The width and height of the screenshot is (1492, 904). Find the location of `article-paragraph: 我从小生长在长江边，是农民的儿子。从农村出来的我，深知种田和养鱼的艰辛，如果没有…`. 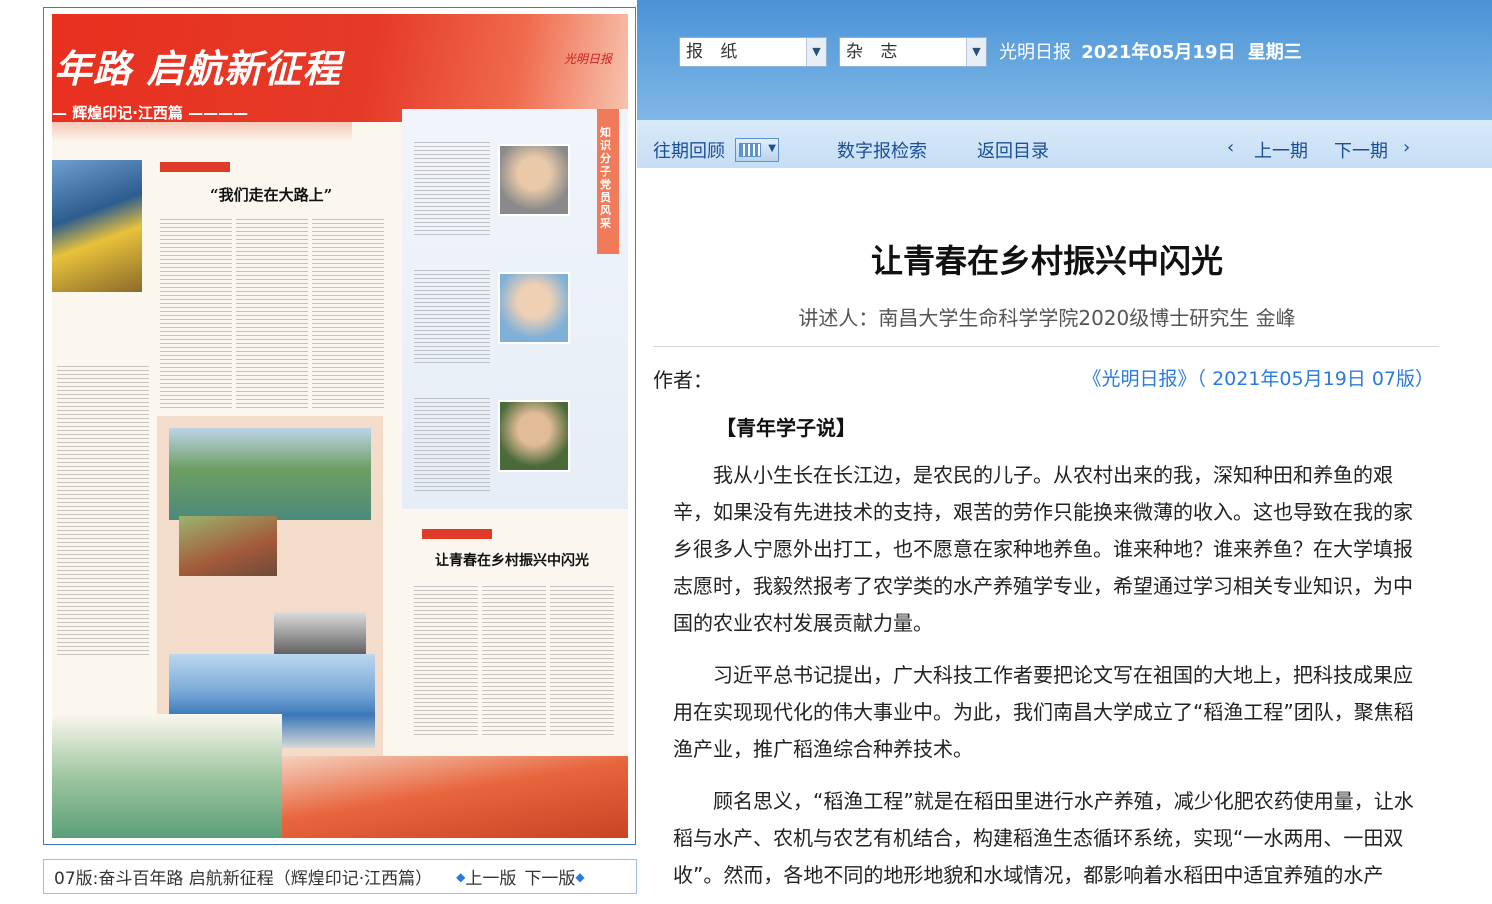

article-paragraph: 我从小生长在长江边，是农民的儿子。从农村出来的我，深知种田和养鱼的艰辛，如果没有… is located at coordinates (1043, 549).